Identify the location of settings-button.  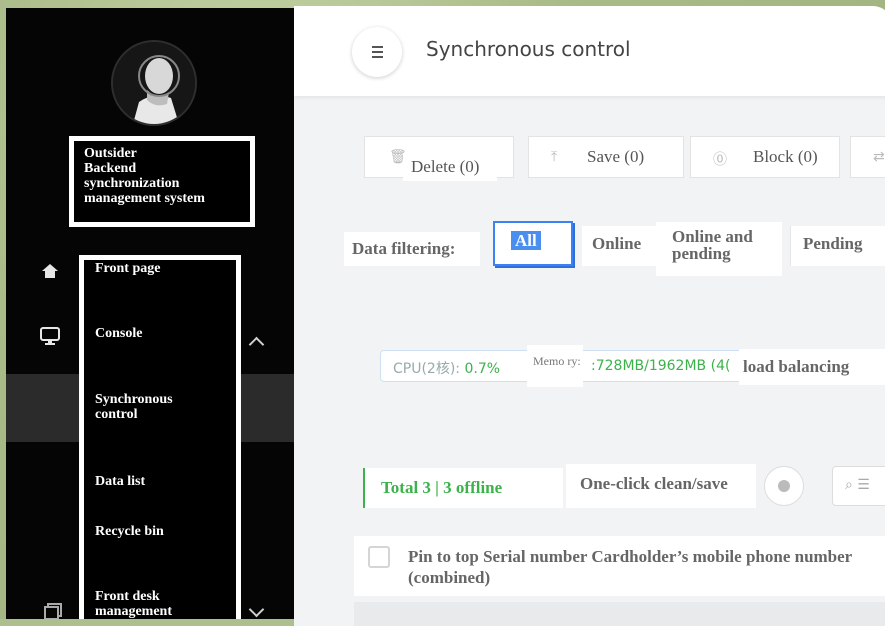
(784, 486).